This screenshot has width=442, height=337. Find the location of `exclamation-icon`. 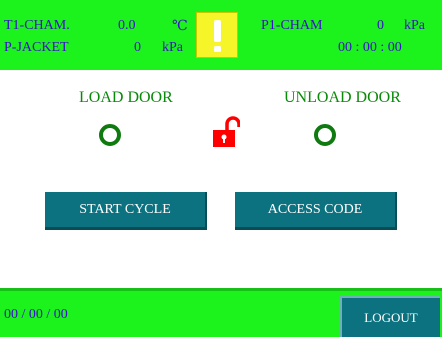

exclamation-icon is located at coordinates (217, 36).